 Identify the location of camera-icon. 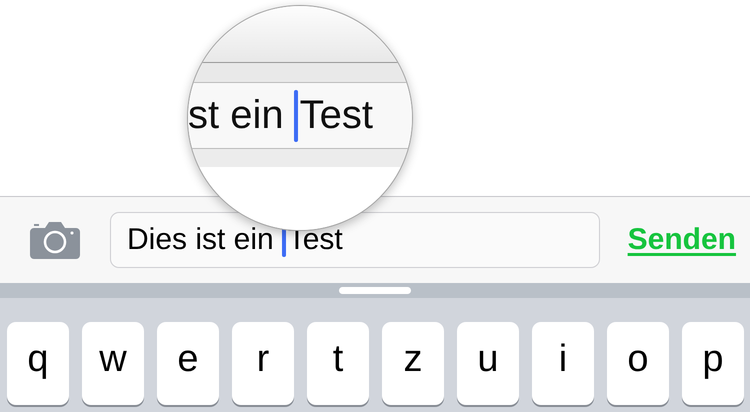
(55, 240).